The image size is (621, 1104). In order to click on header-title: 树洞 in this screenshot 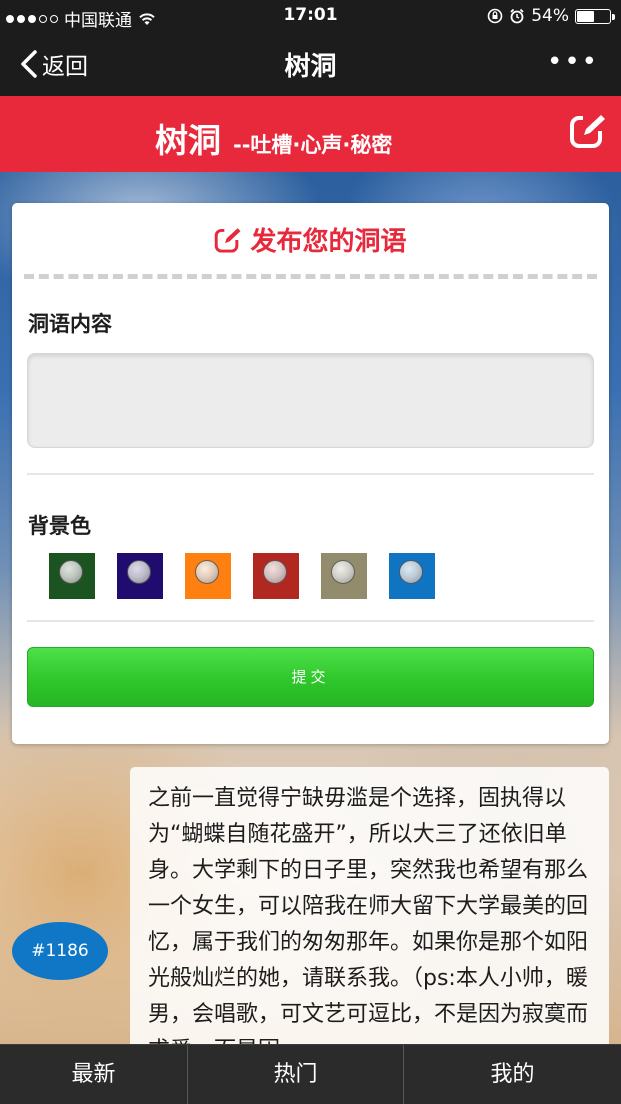, I will do `click(188, 140)`.